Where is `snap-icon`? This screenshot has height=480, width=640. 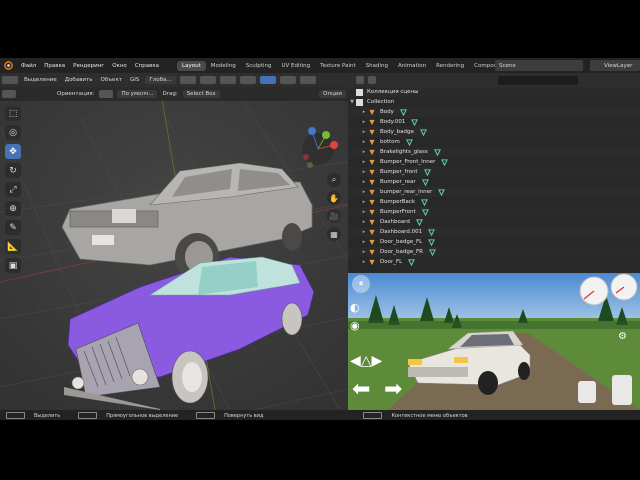 snap-icon is located at coordinates (207, 80).